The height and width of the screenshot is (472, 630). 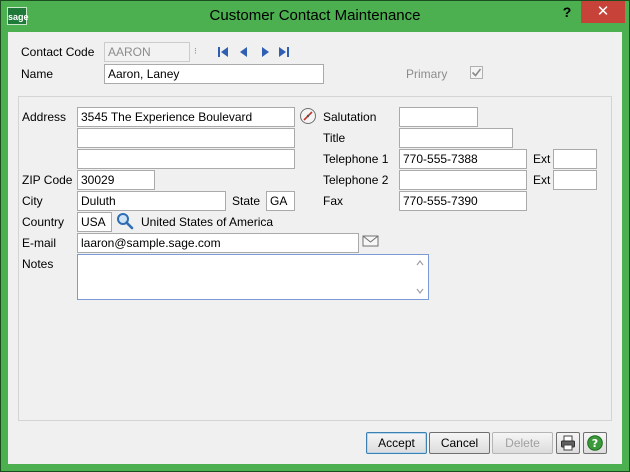 I want to click on telephone1-label: Telephone 1, so click(x=356, y=159).